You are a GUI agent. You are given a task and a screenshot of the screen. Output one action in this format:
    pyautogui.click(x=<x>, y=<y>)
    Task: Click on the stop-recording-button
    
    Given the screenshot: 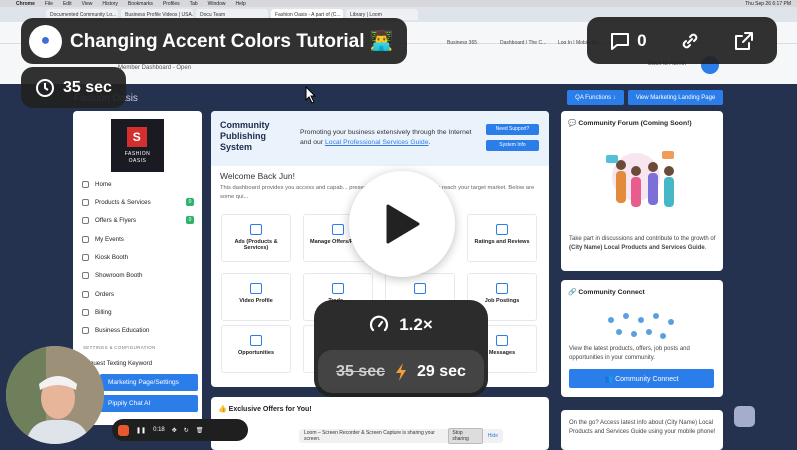 What is the action you would take?
    pyautogui.click(x=123, y=430)
    